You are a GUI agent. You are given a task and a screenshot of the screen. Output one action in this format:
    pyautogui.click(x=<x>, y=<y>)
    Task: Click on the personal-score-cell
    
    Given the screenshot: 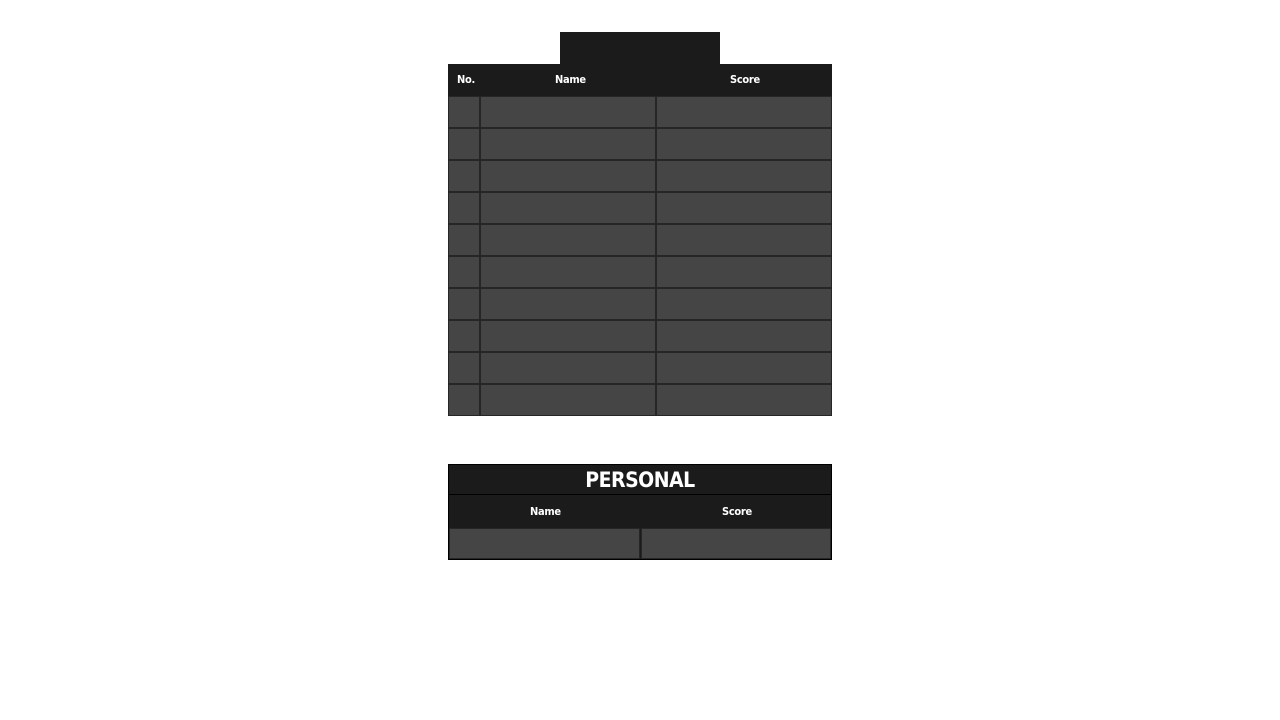 What is the action you would take?
    pyautogui.click(x=736, y=543)
    